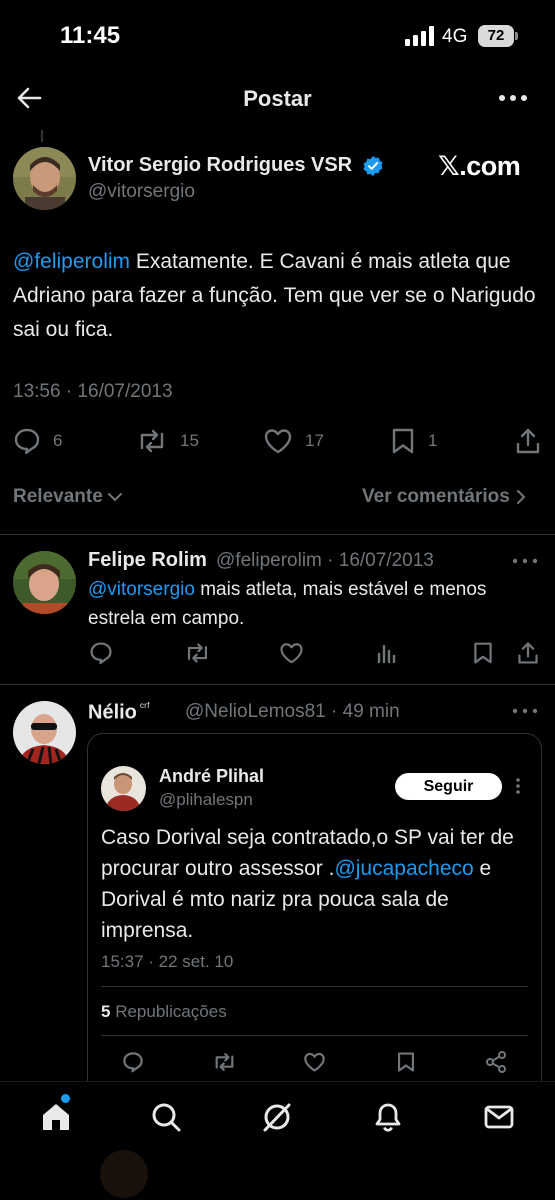  Describe the element at coordinates (277, 98) in the screenshot. I see `page-title: Postar` at that location.